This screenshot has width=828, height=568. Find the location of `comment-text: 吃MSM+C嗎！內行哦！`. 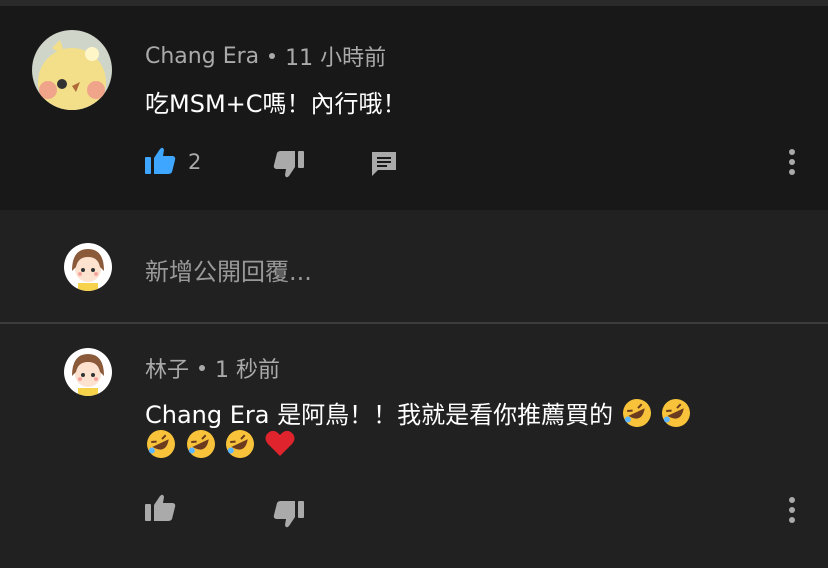

comment-text: 吃MSM+C嗎！內行哦！ is located at coordinates (276, 104).